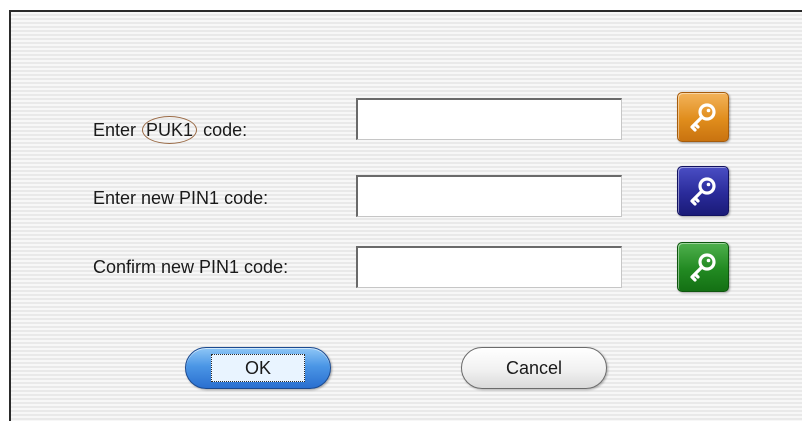 The height and width of the screenshot is (423, 804). What do you see at coordinates (489, 119) in the screenshot?
I see `puk-code-input` at bounding box center [489, 119].